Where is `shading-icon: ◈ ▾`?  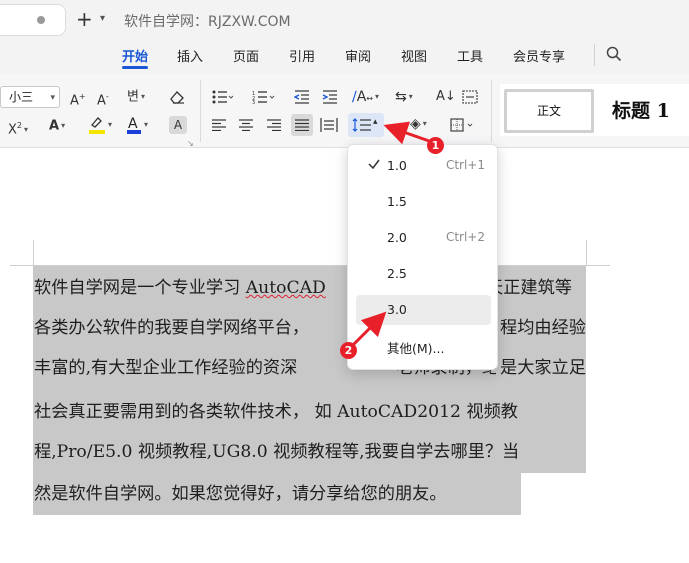 shading-icon: ◈ ▾ is located at coordinates (418, 124).